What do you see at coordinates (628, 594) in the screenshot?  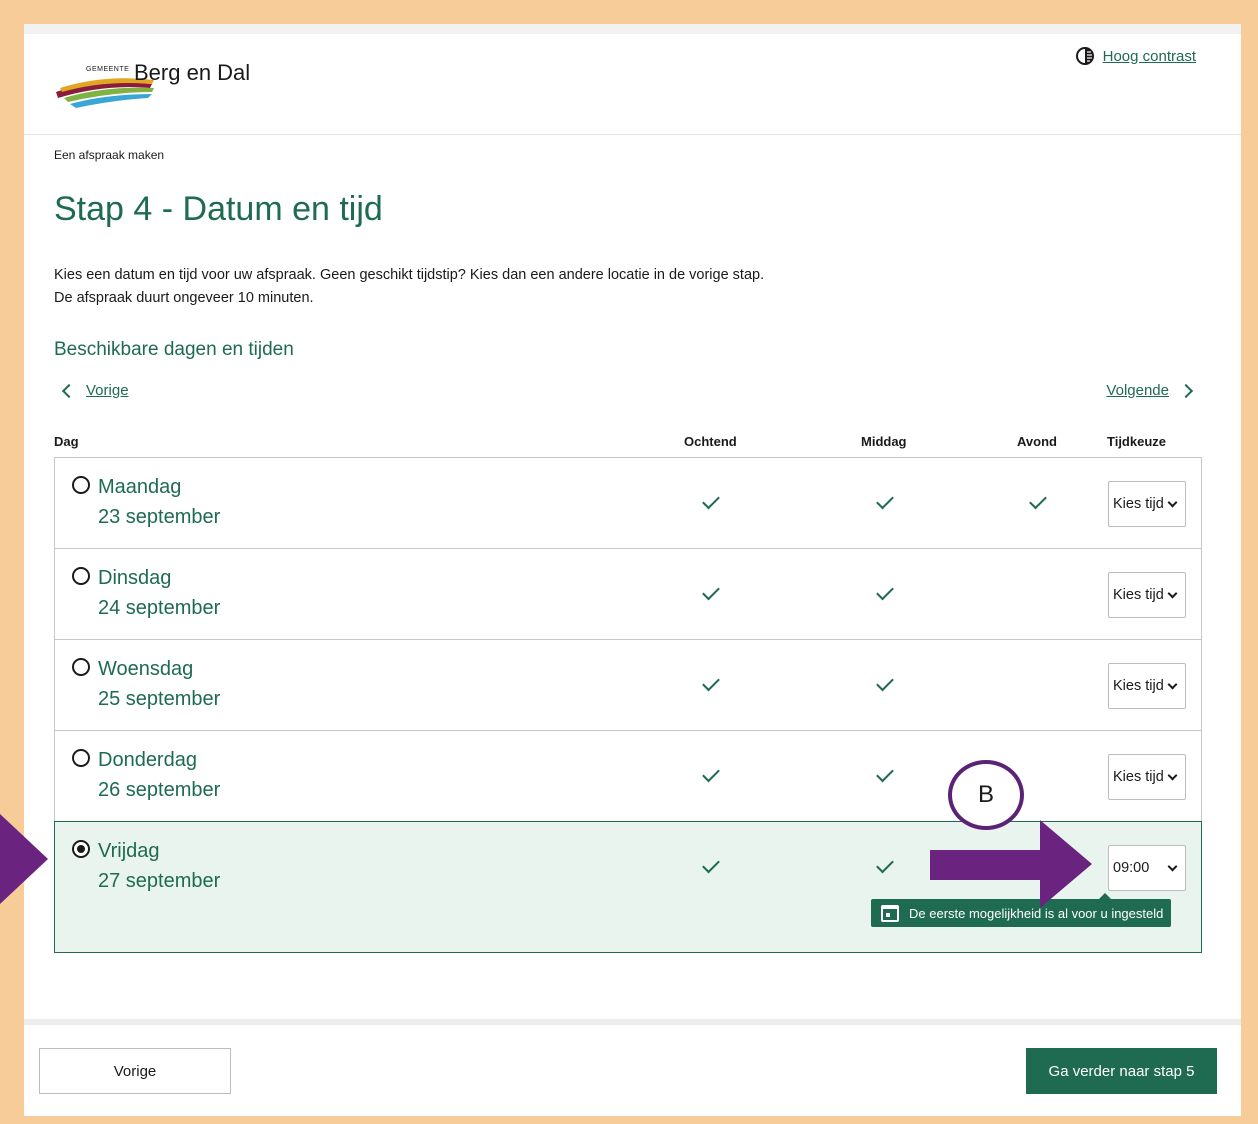 I see `day-row-dinsdag: Dinsdag 24 september Kies tijd` at bounding box center [628, 594].